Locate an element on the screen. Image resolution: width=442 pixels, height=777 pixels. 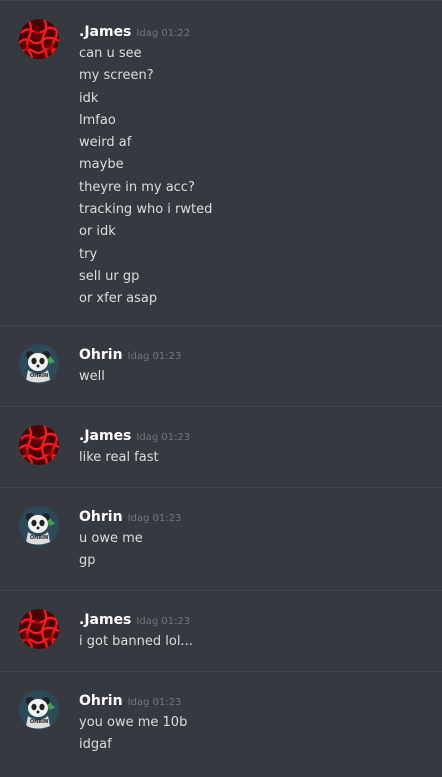
message-line: weird af is located at coordinates (105, 143).